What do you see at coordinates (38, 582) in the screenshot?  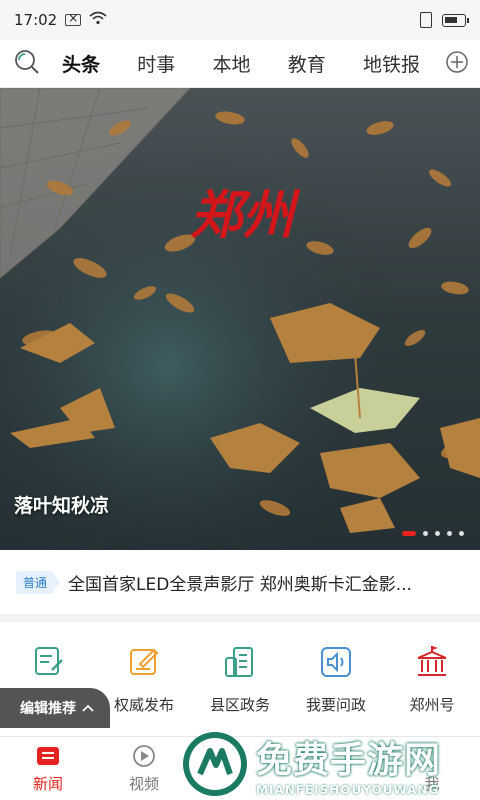 I see `ticker-badge: 普通` at bounding box center [38, 582].